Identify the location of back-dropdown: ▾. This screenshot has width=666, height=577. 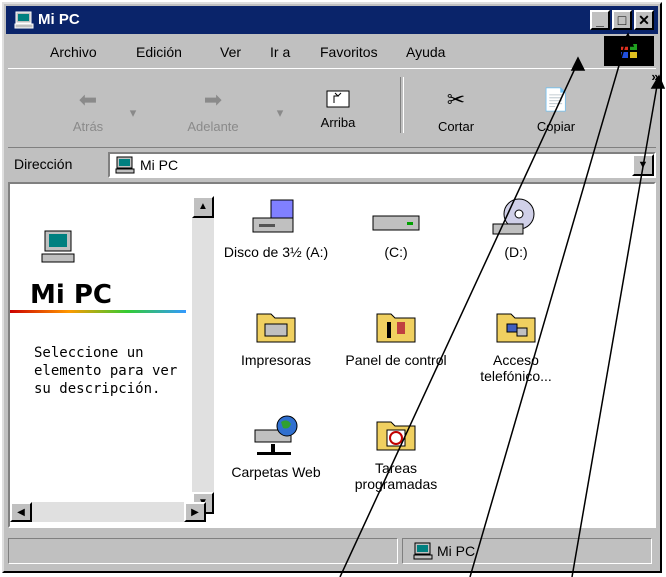
(133, 113).